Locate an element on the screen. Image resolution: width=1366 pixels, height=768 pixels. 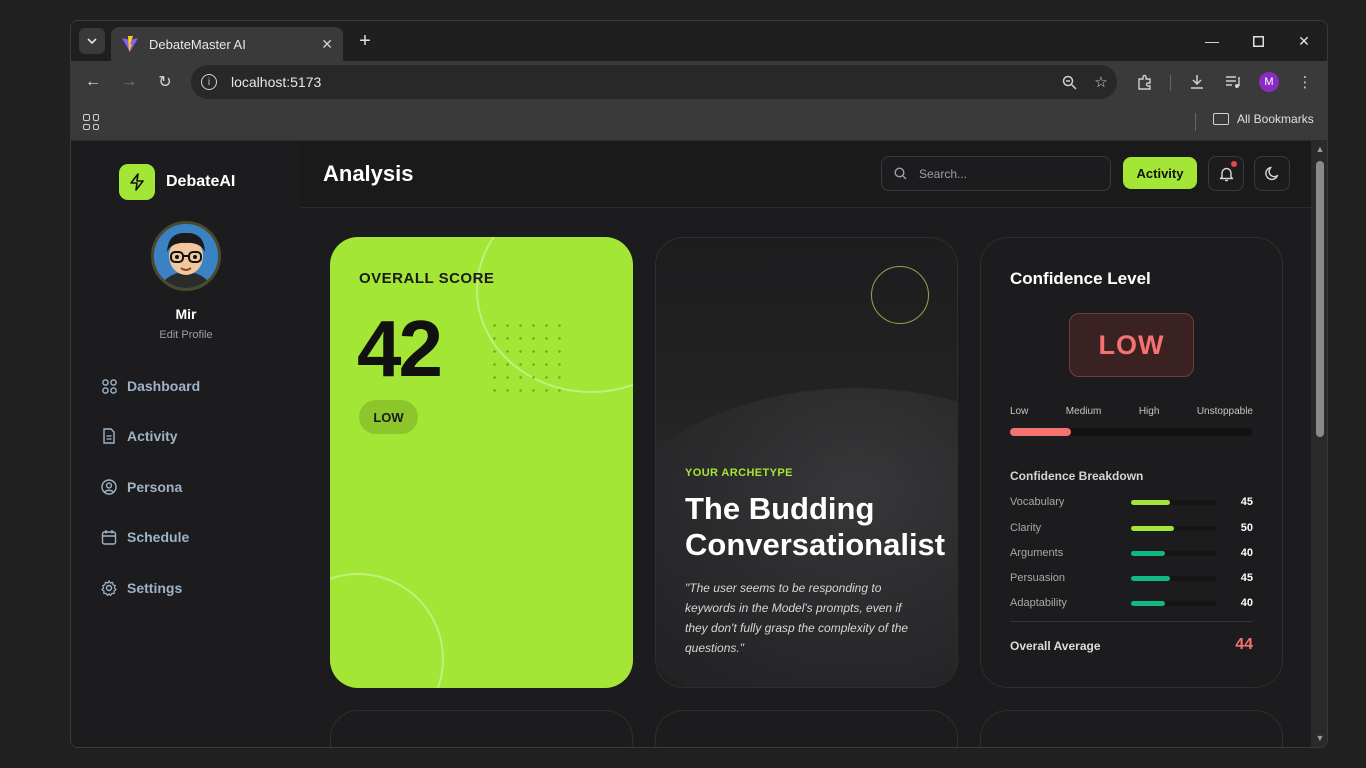
address-bar: i localhost:5173 ☆ is located at coordinates (654, 82).